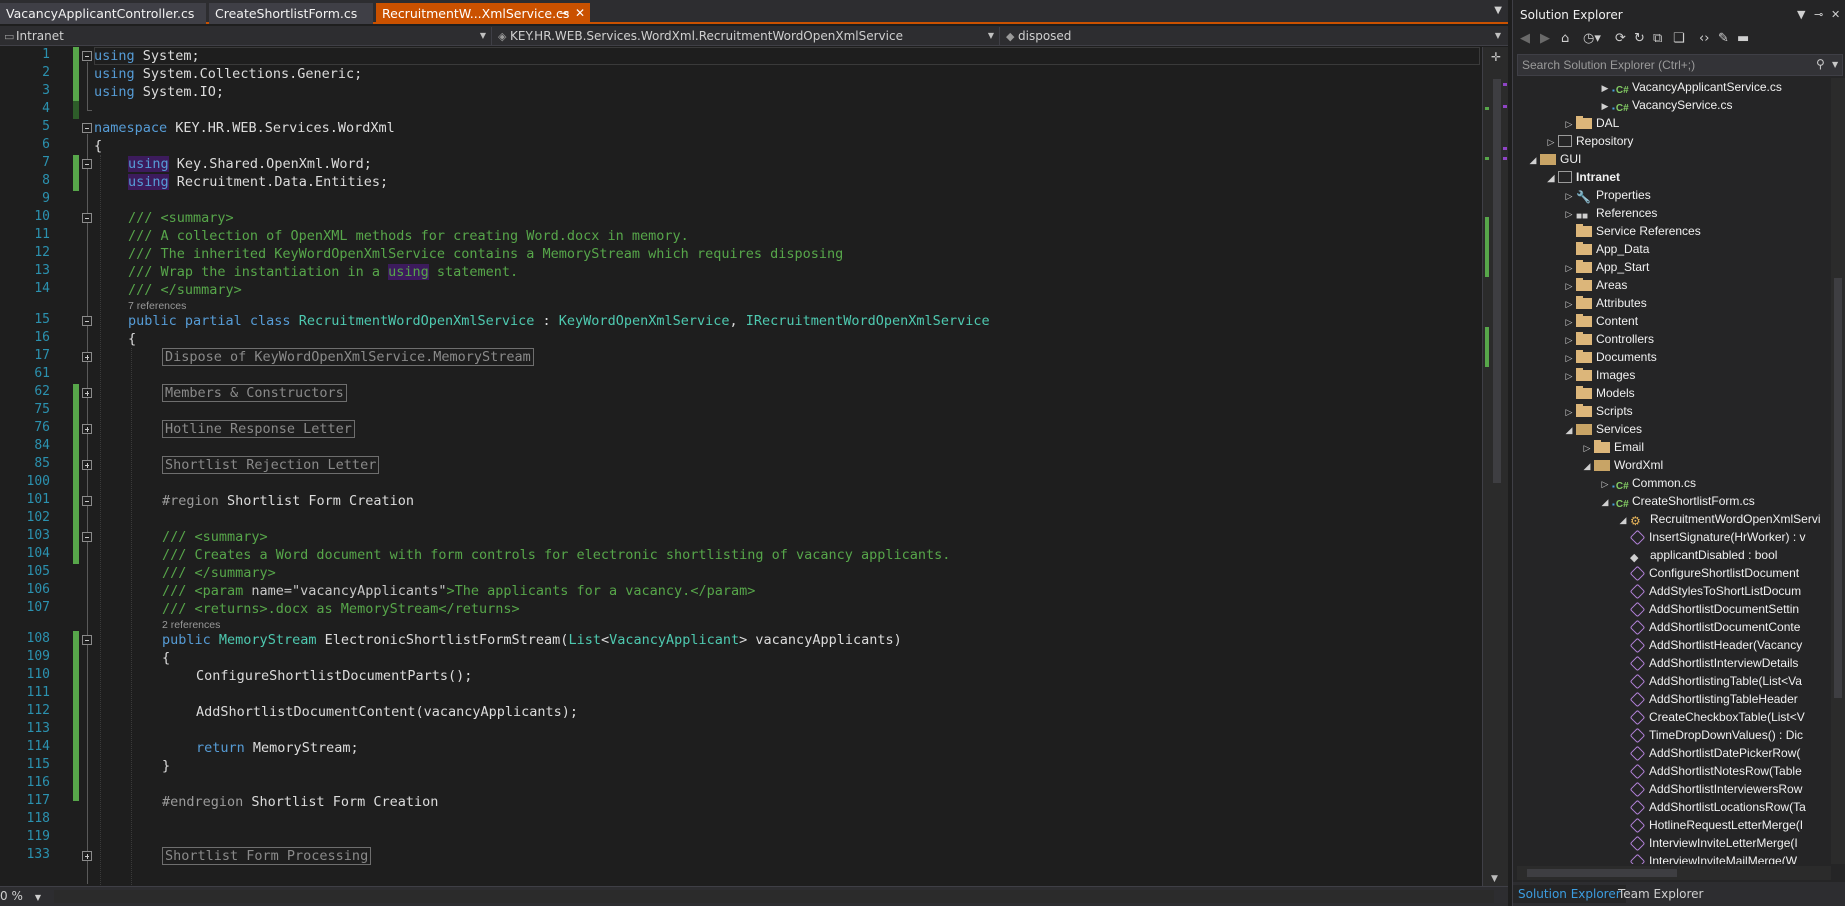  What do you see at coordinates (774, 896) in the screenshot?
I see `editor-horizontal-scrollbar` at bounding box center [774, 896].